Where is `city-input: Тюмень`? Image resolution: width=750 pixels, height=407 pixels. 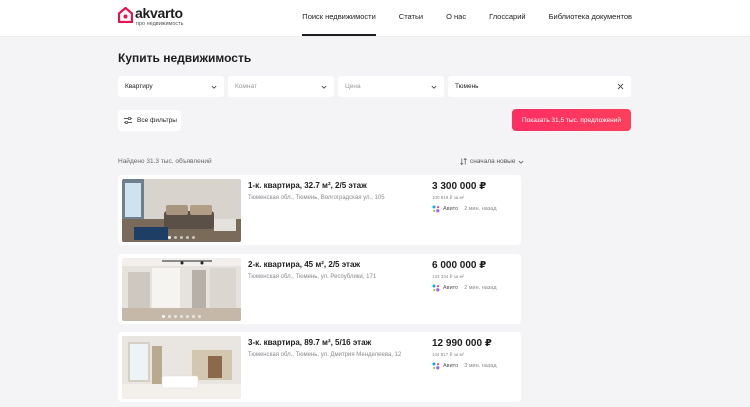
city-input: Тюмень is located at coordinates (539, 86).